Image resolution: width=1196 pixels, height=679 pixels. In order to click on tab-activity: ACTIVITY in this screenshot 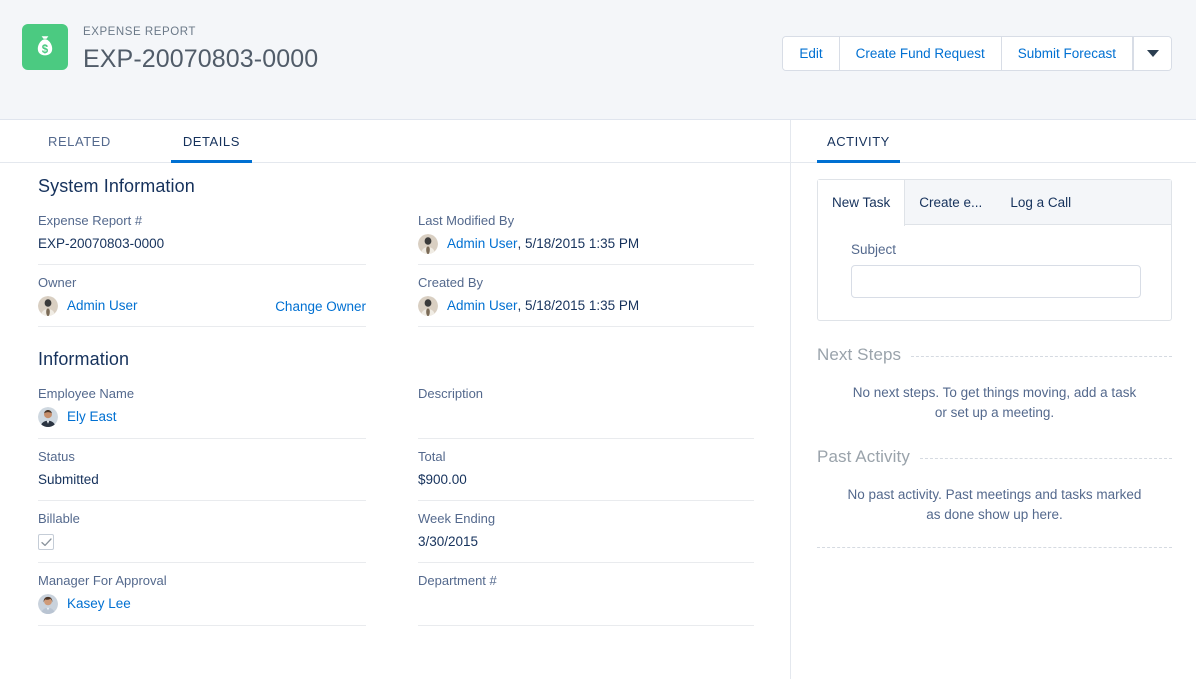, I will do `click(858, 148)`.